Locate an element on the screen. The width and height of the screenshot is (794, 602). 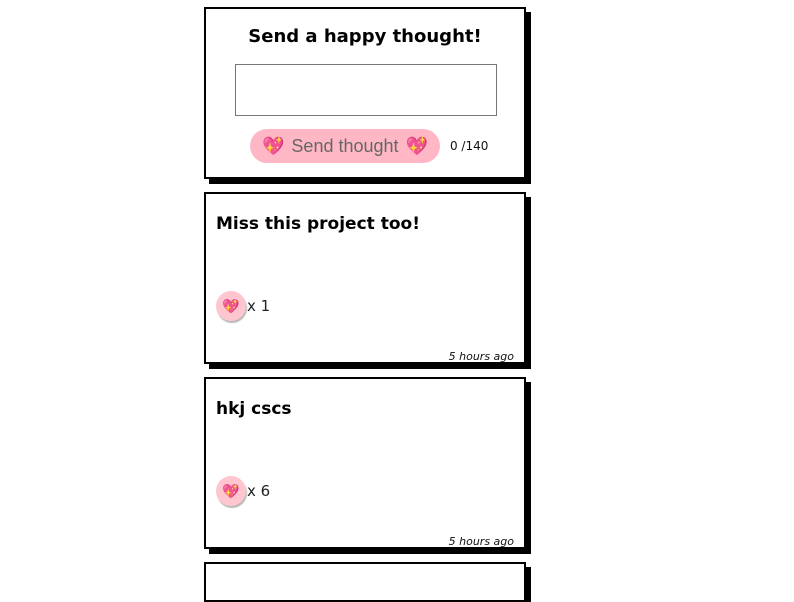
thought-card-partial is located at coordinates (365, 582).